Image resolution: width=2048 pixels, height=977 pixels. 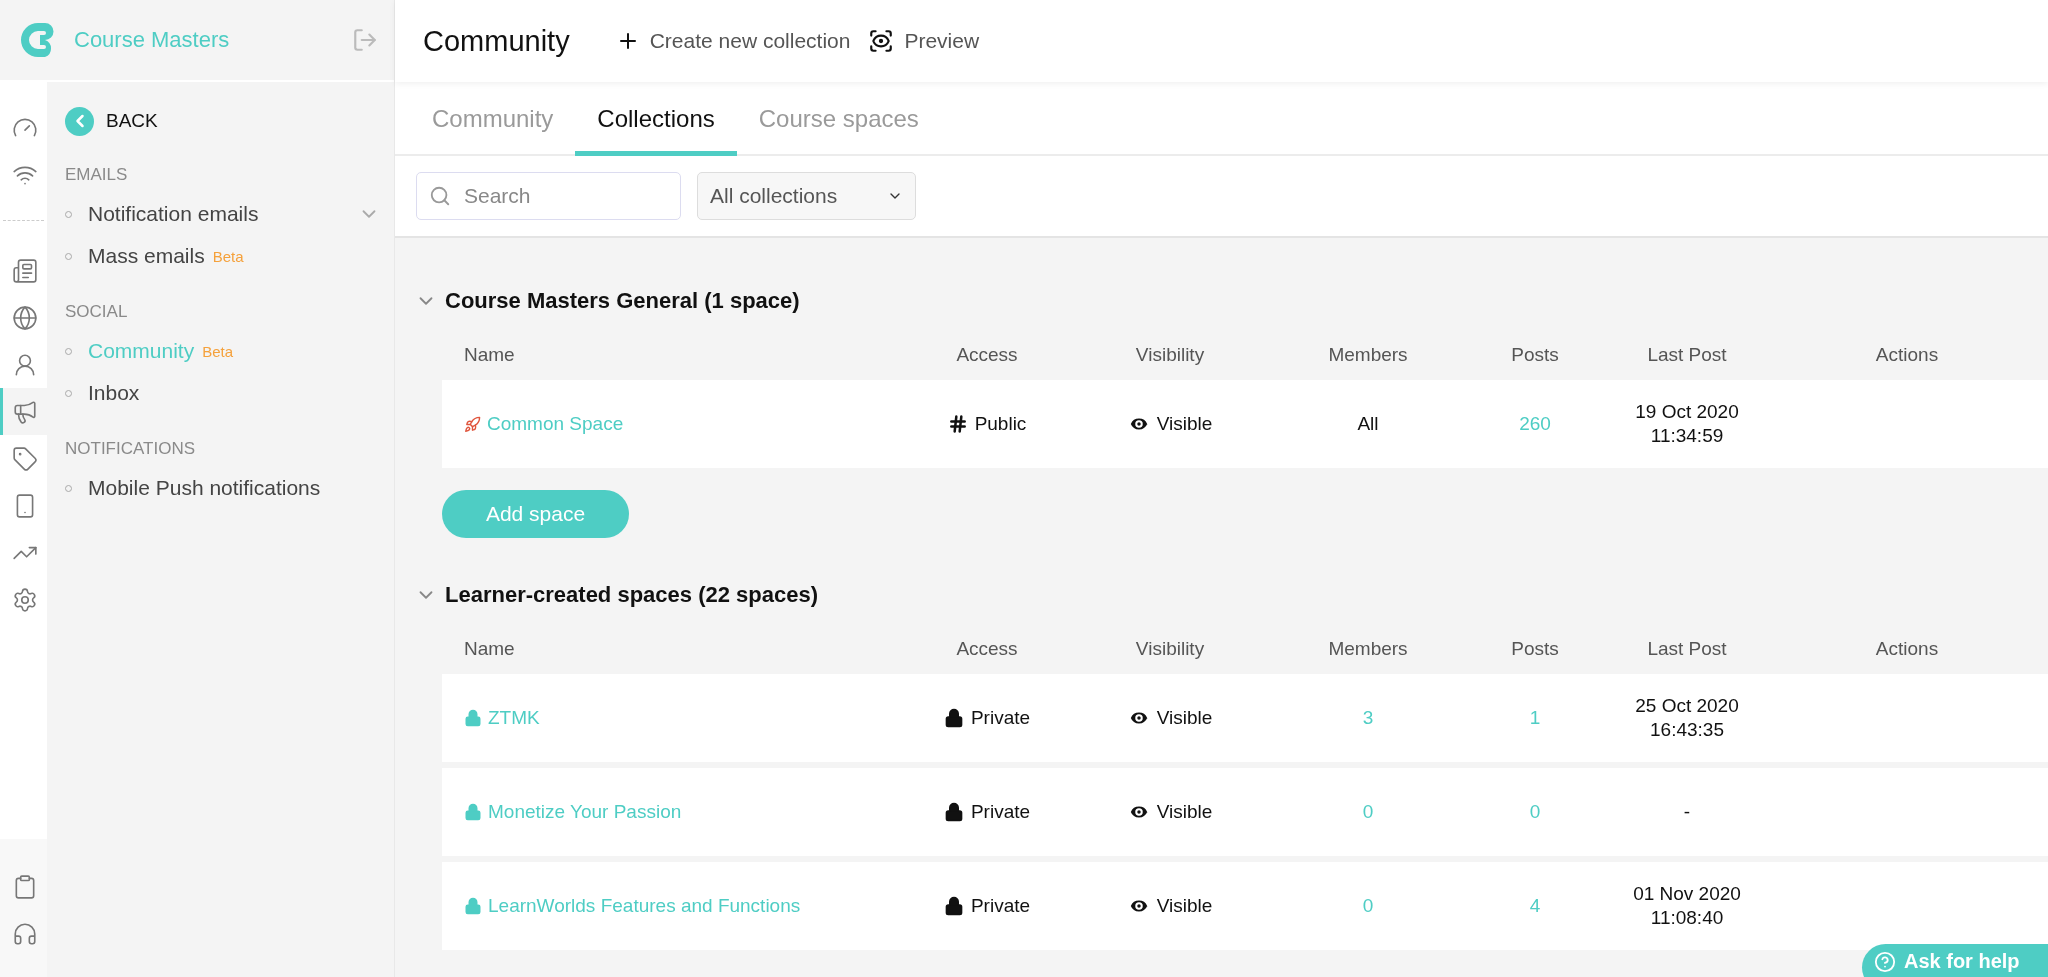 What do you see at coordinates (881, 41) in the screenshot?
I see `preview-icon` at bounding box center [881, 41].